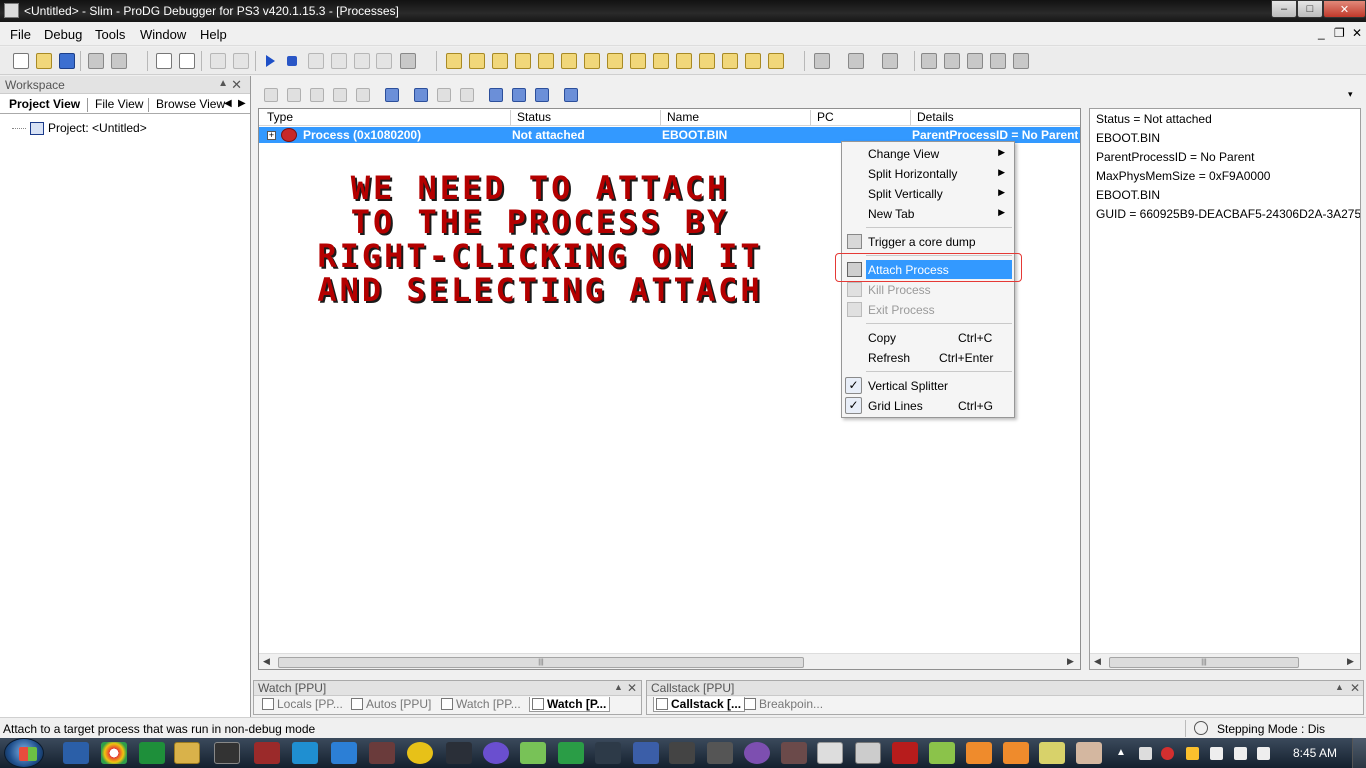  What do you see at coordinates (391, 704) in the screenshot?
I see `tab-autos: Autos [PPU]` at bounding box center [391, 704].